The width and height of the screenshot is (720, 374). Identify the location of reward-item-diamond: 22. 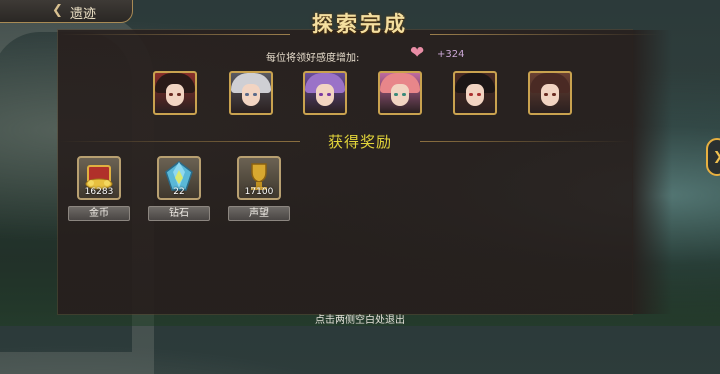
(179, 178).